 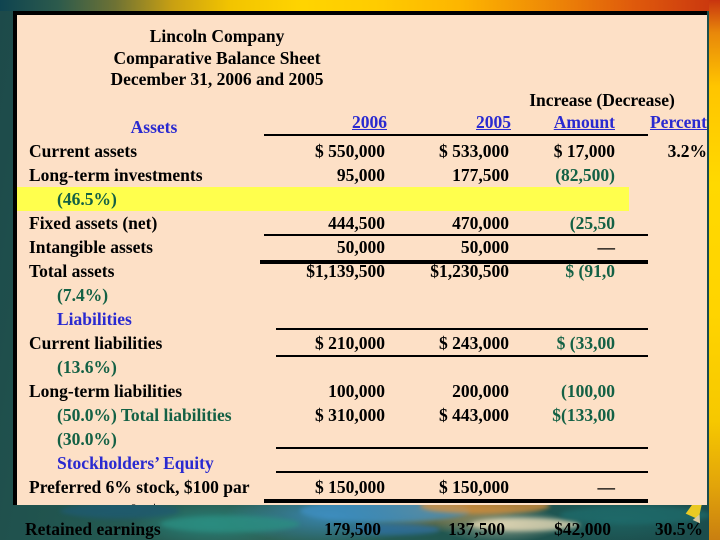 I want to click on row-value-amount: $42,000, so click(x=582, y=529).